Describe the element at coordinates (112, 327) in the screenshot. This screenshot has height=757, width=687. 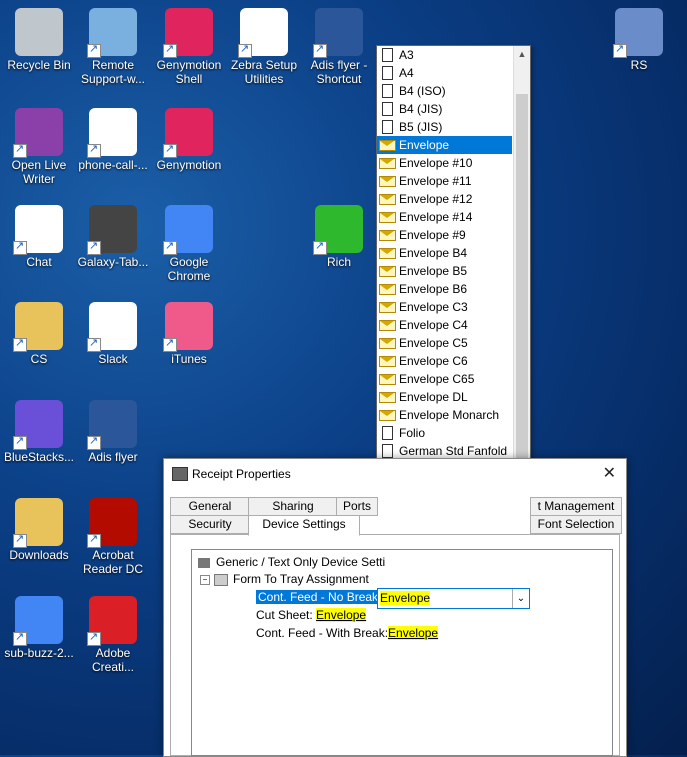
I see `slack-icon` at that location.